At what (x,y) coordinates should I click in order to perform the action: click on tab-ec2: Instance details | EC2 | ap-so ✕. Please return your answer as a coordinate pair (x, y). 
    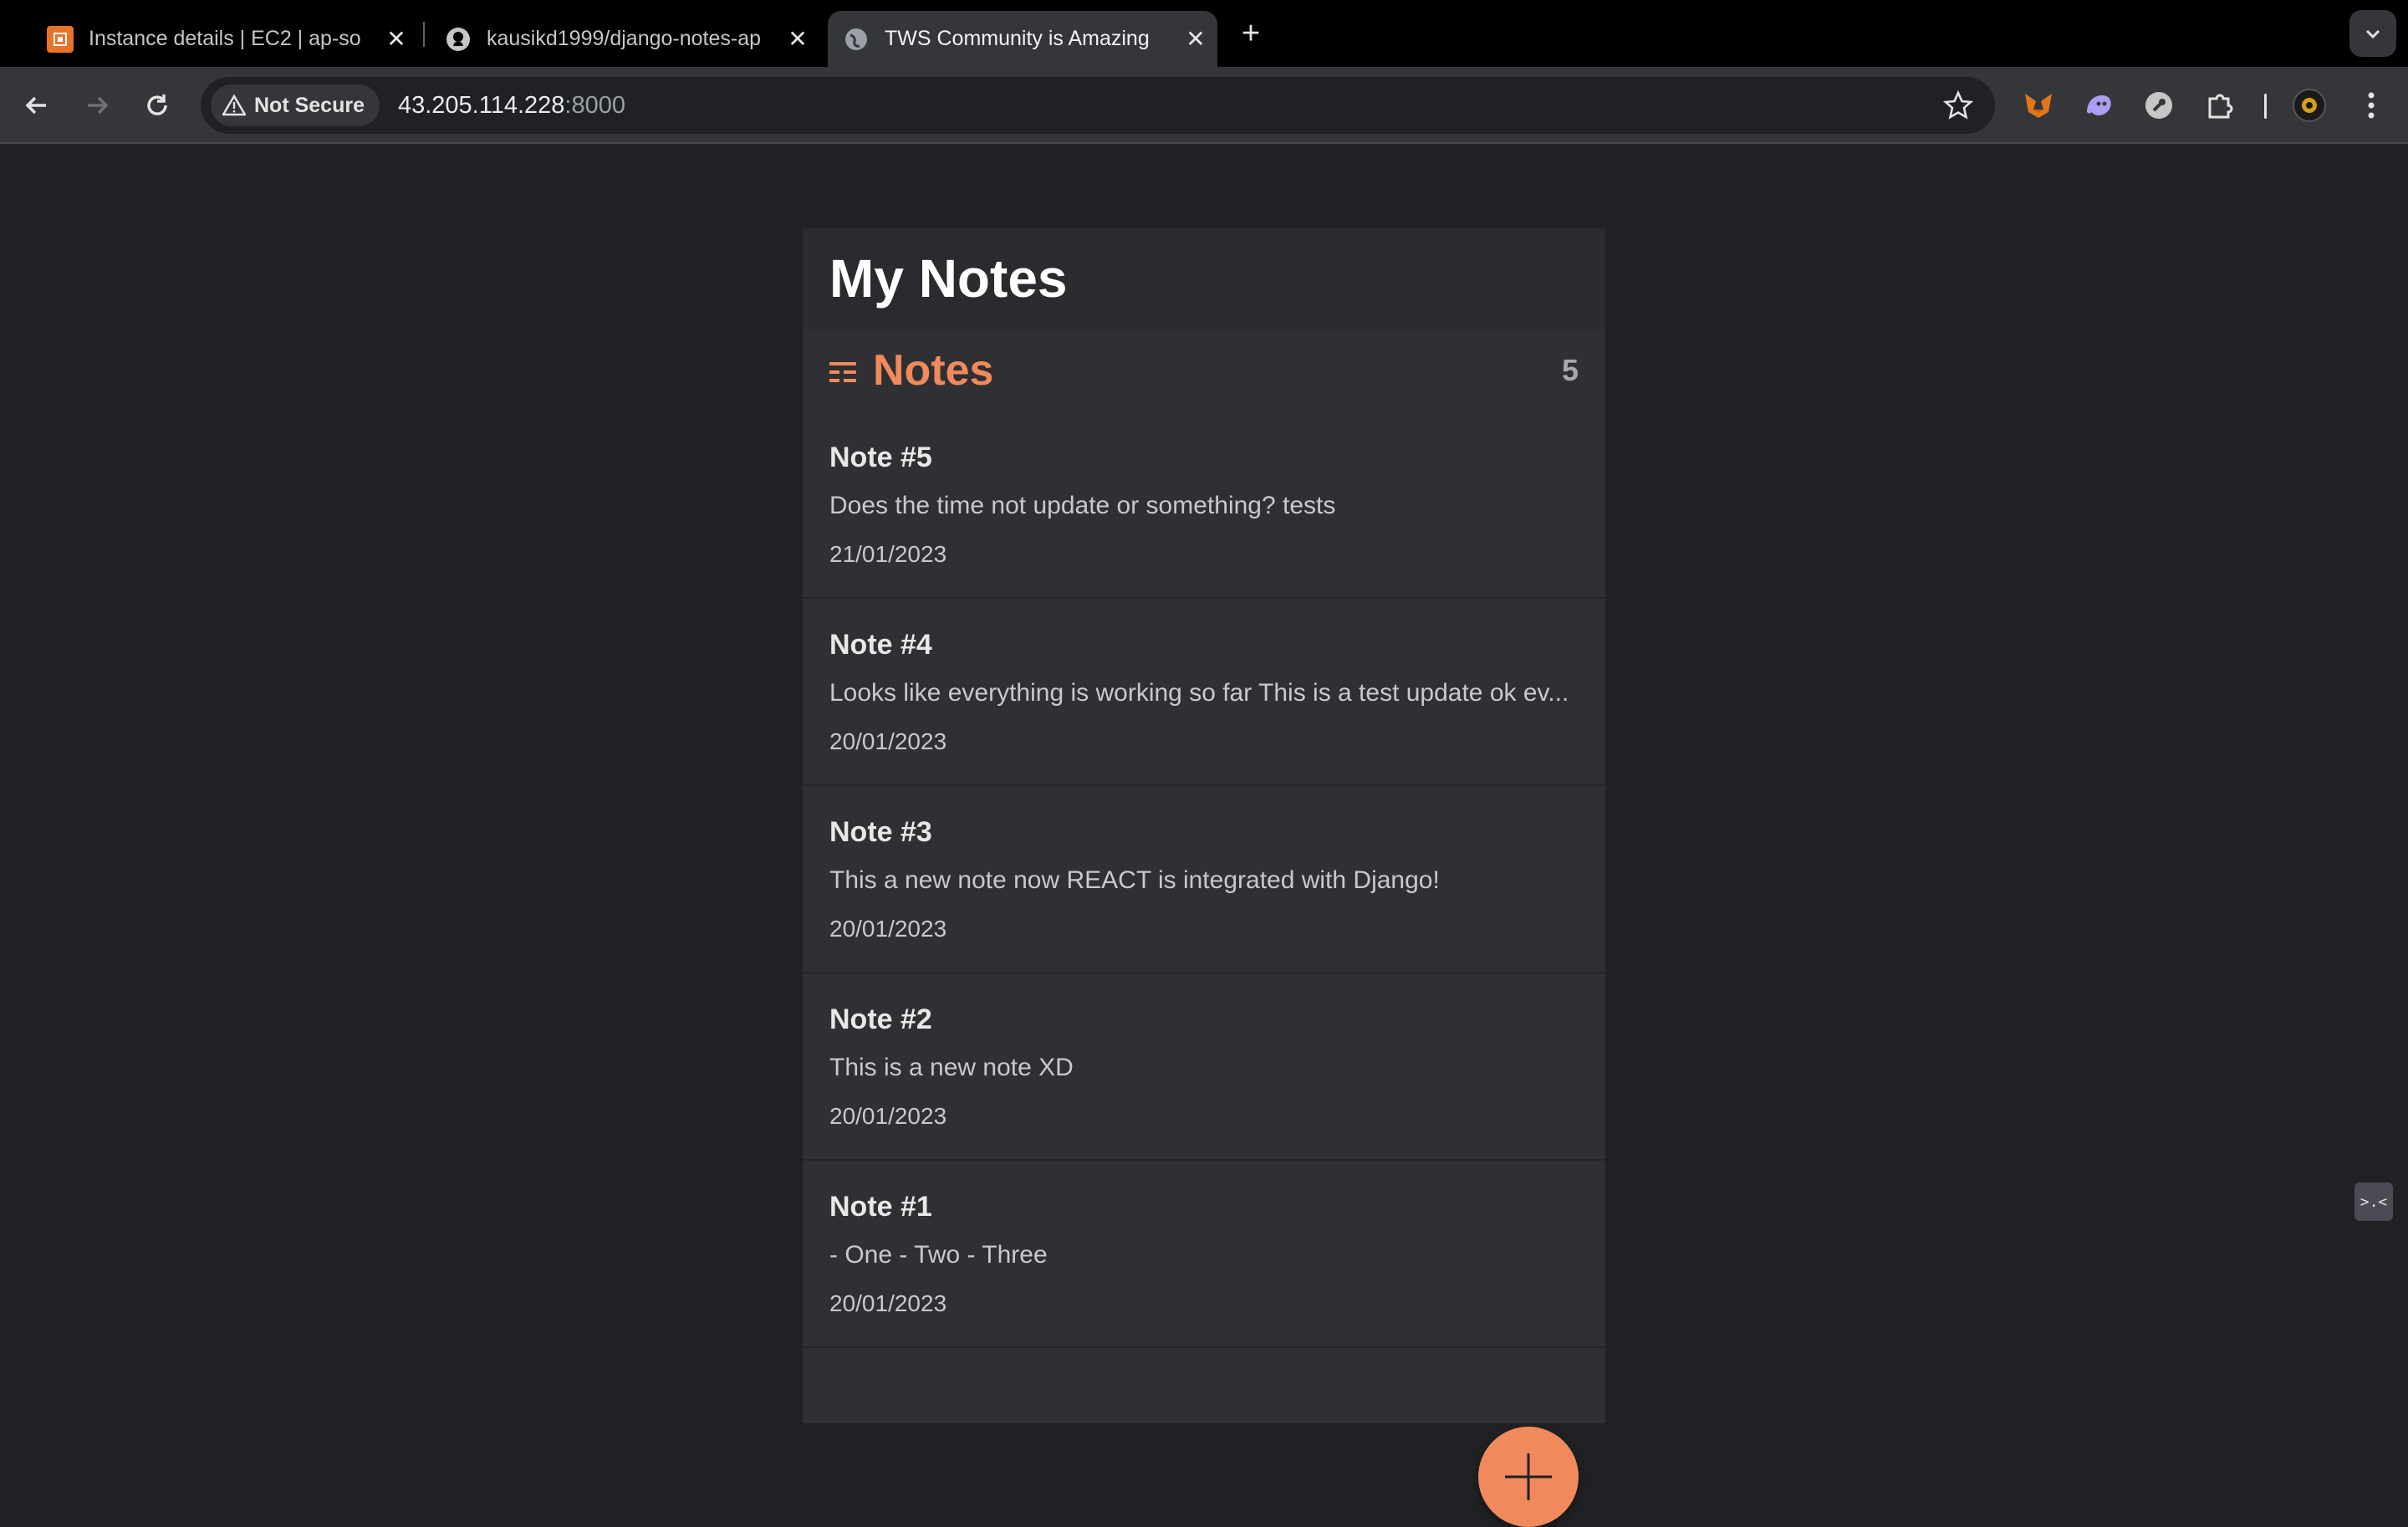
    Looking at the image, I should click on (222, 39).